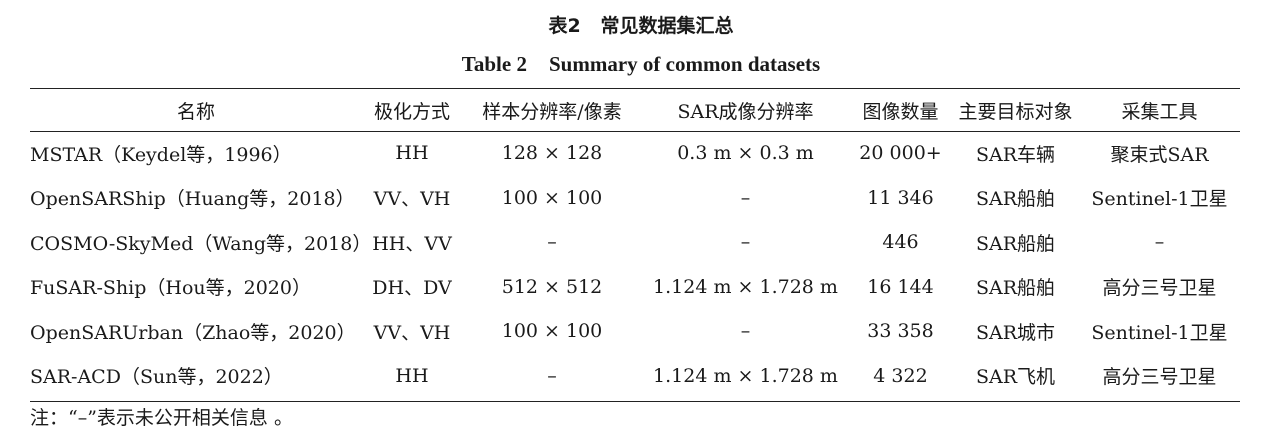 This screenshot has height=441, width=1282. Describe the element at coordinates (900, 112) in the screenshot. I see `header-image-count: 图像数量` at that location.